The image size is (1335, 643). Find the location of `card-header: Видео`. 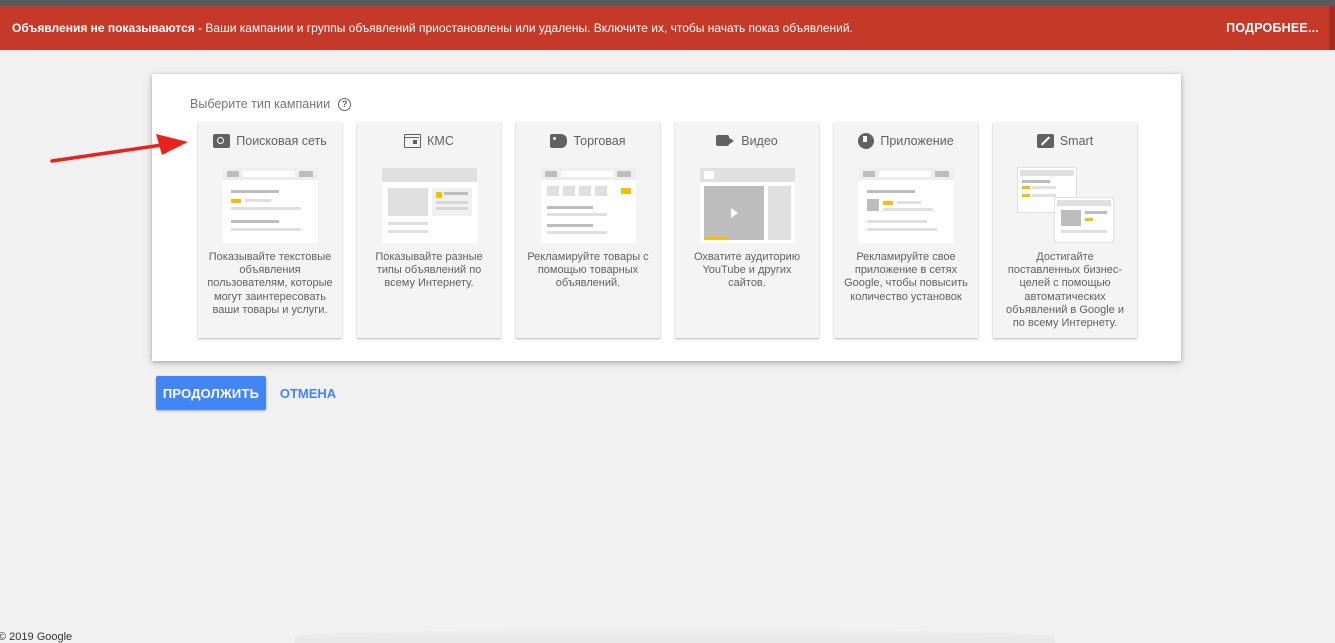

card-header: Видео is located at coordinates (747, 140).